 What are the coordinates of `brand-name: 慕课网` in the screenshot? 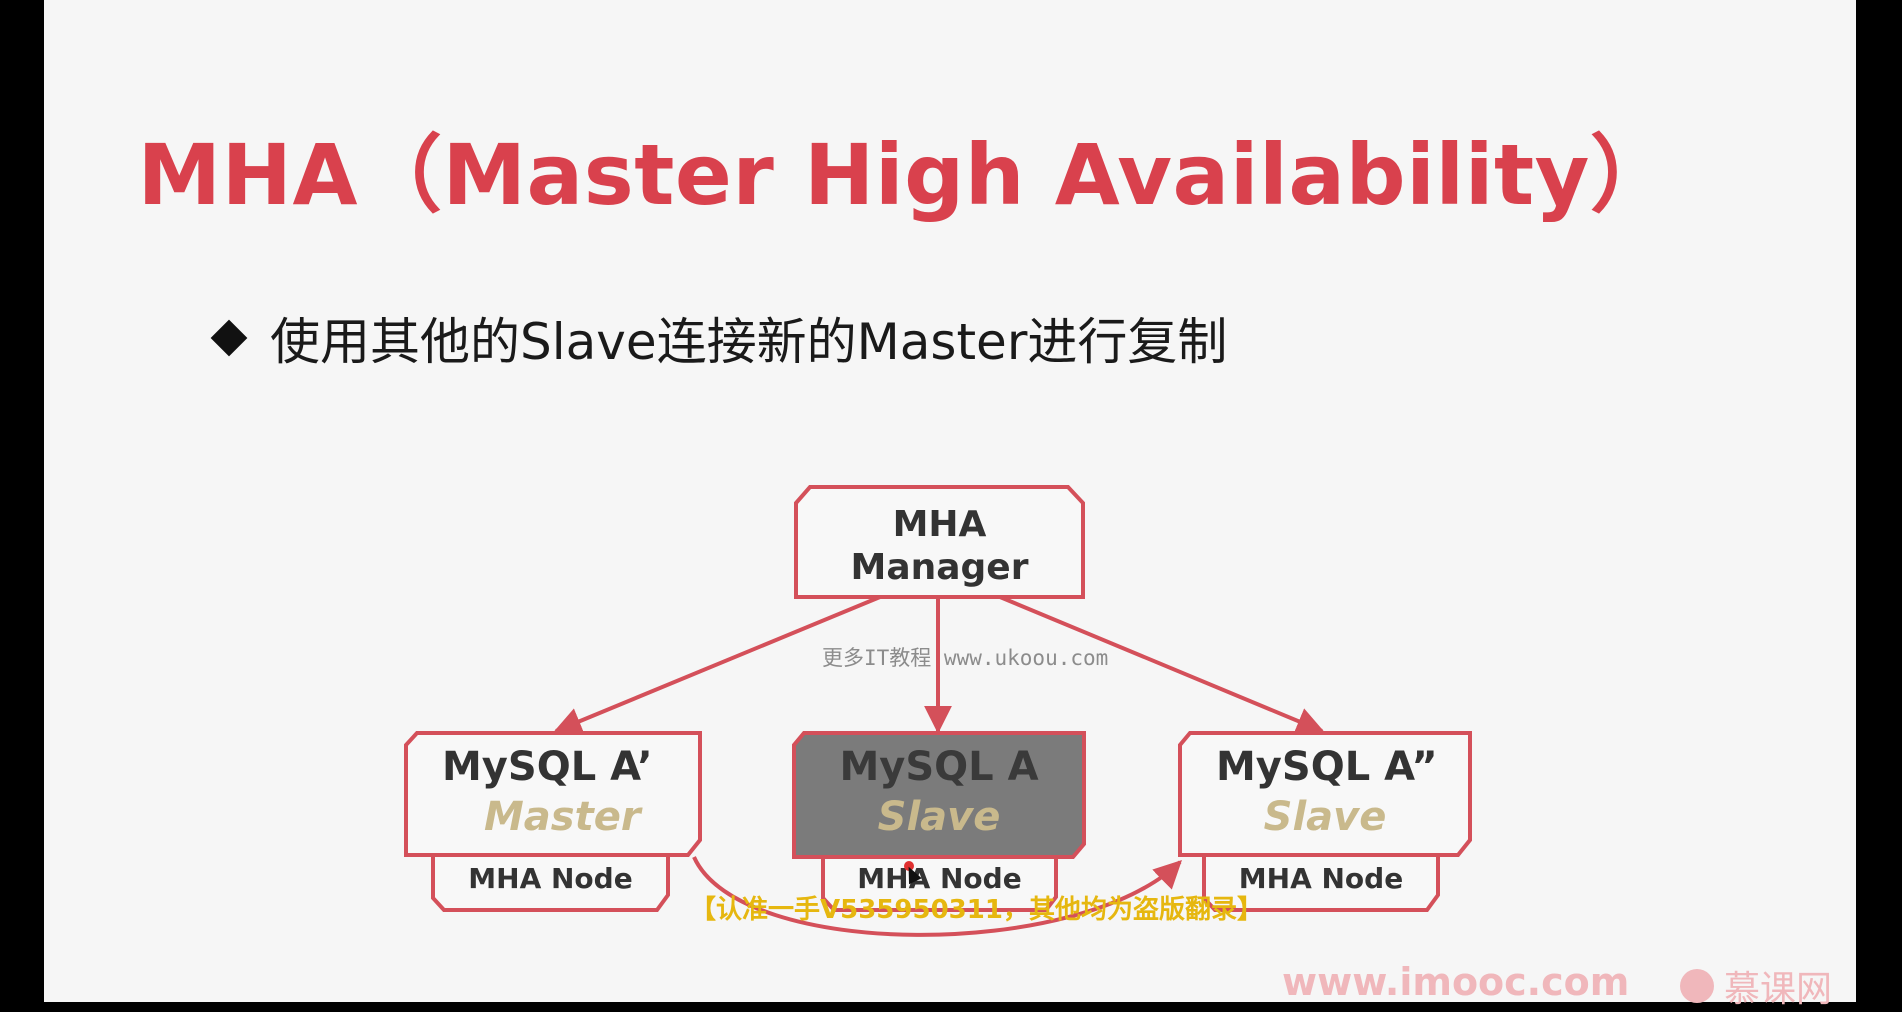 It's located at (1778, 989).